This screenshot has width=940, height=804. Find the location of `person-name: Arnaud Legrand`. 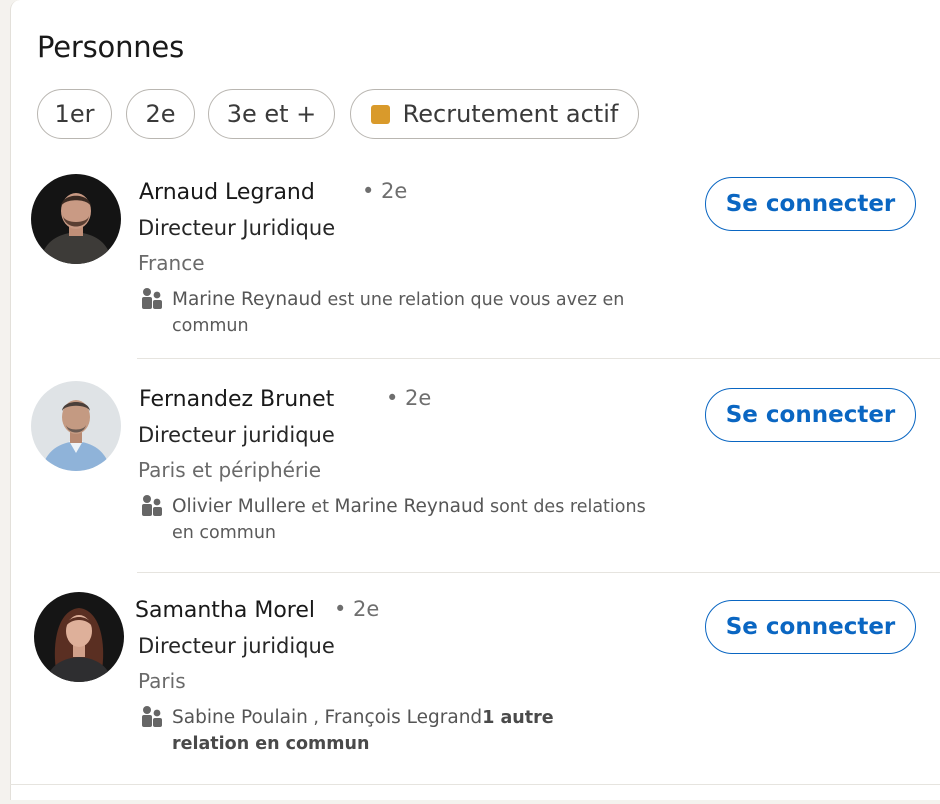

person-name: Arnaud Legrand is located at coordinates (227, 192).